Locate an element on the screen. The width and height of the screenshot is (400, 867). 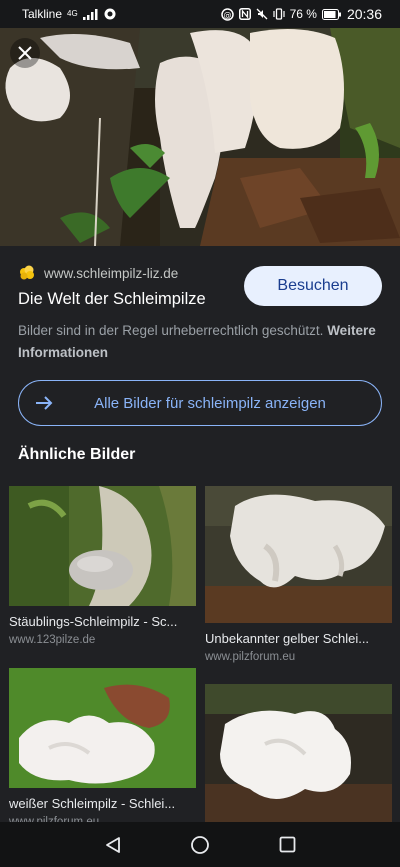
arrow-right-icon is located at coordinates (44, 403).